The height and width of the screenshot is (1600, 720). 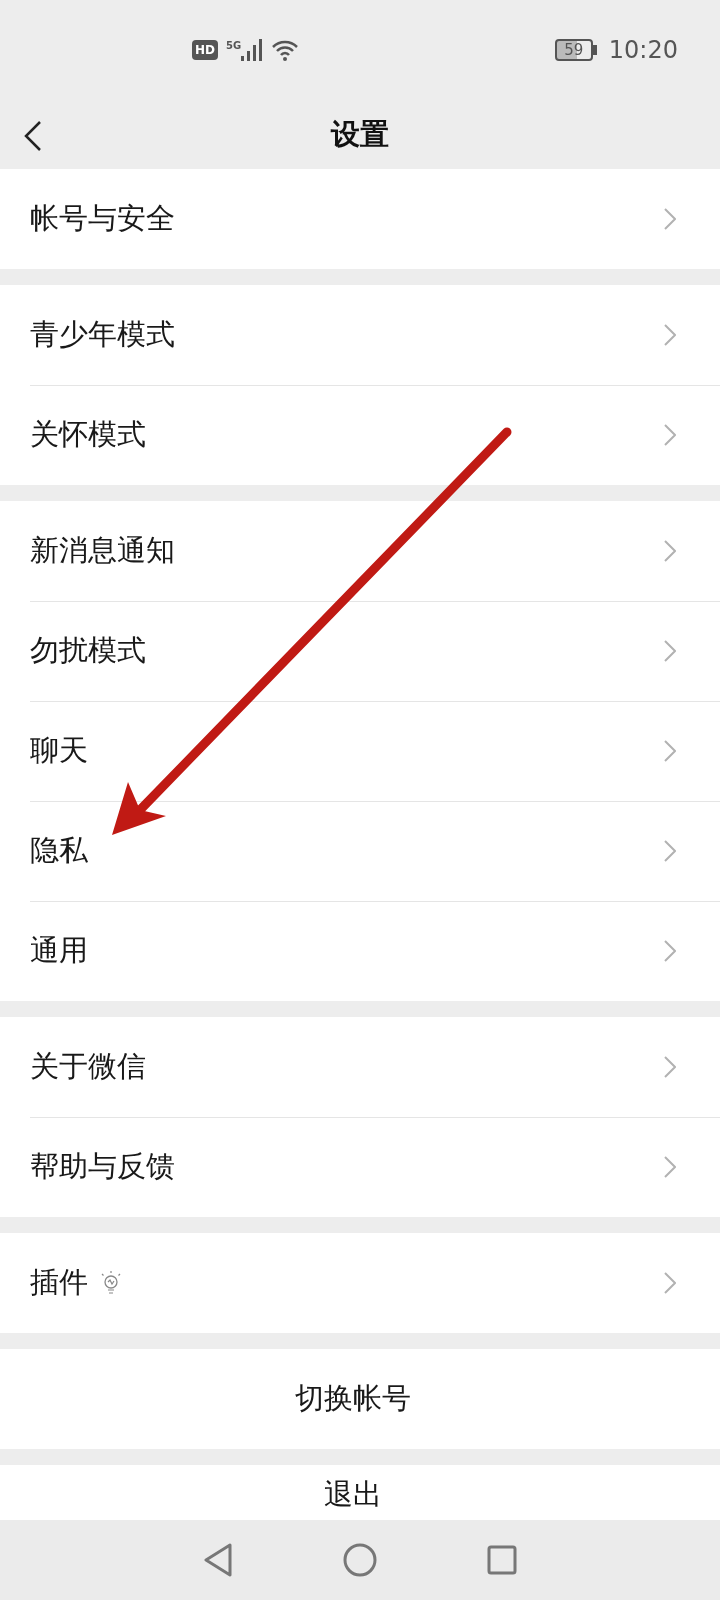 What do you see at coordinates (353, 1398) in the screenshot?
I see `row-label: 切换帐号` at bounding box center [353, 1398].